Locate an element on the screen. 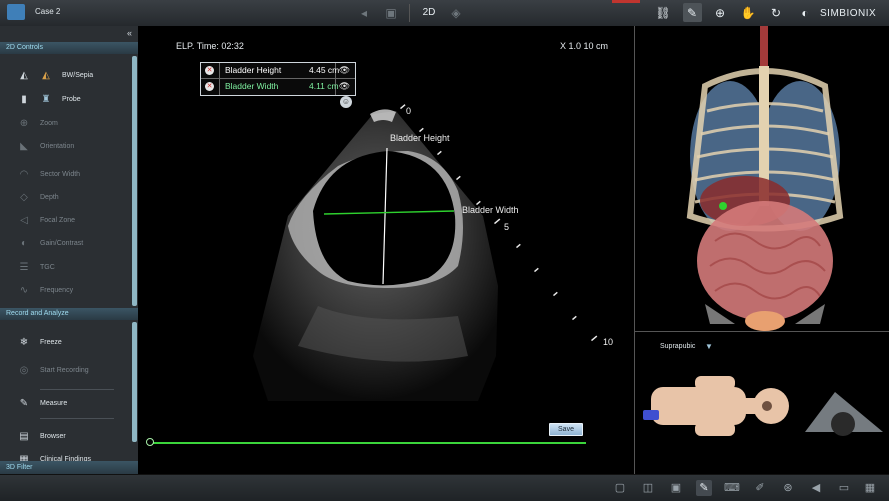 The height and width of the screenshot is (501, 889). camera-view-icon: ⌨ is located at coordinates (732, 488).